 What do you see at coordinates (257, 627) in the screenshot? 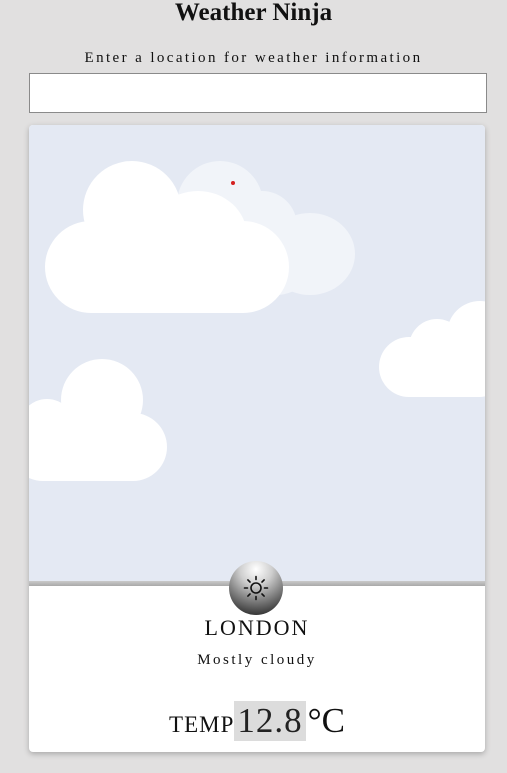
I see `city-name: LONDON` at bounding box center [257, 627].